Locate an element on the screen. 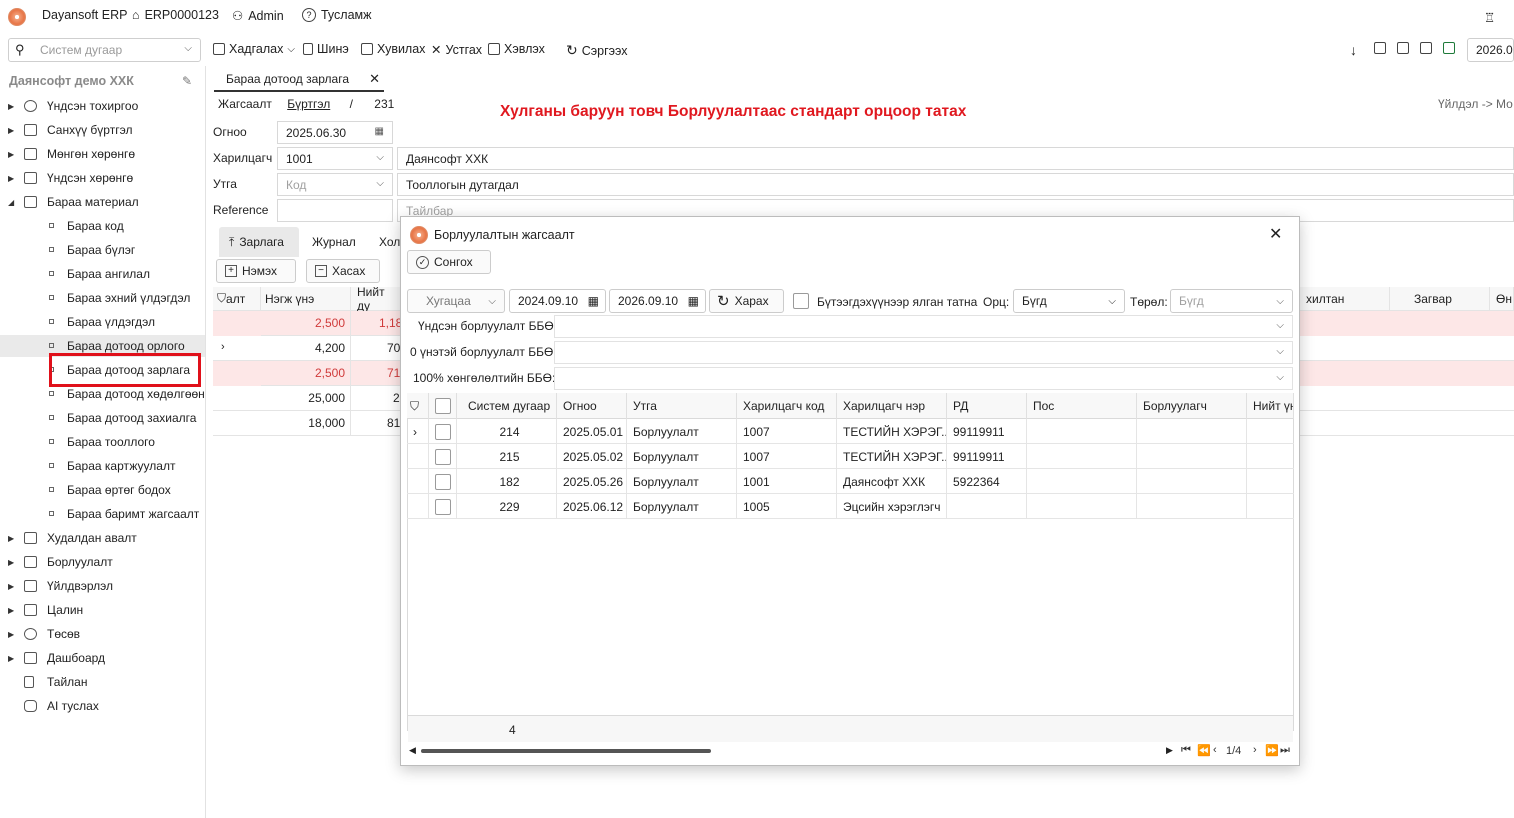  scroll-left-icon: ◀ is located at coordinates (412, 750).